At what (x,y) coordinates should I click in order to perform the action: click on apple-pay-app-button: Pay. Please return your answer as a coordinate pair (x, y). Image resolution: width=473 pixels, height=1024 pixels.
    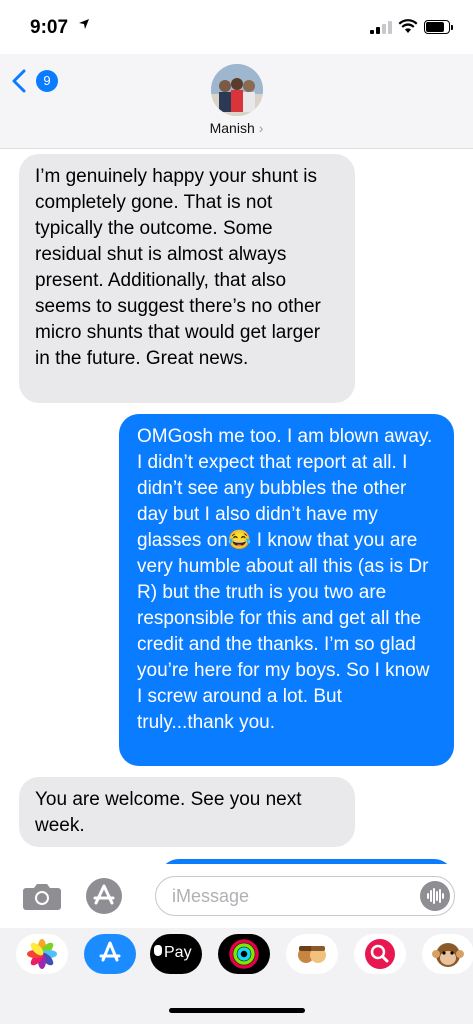
    Looking at the image, I should click on (176, 954).